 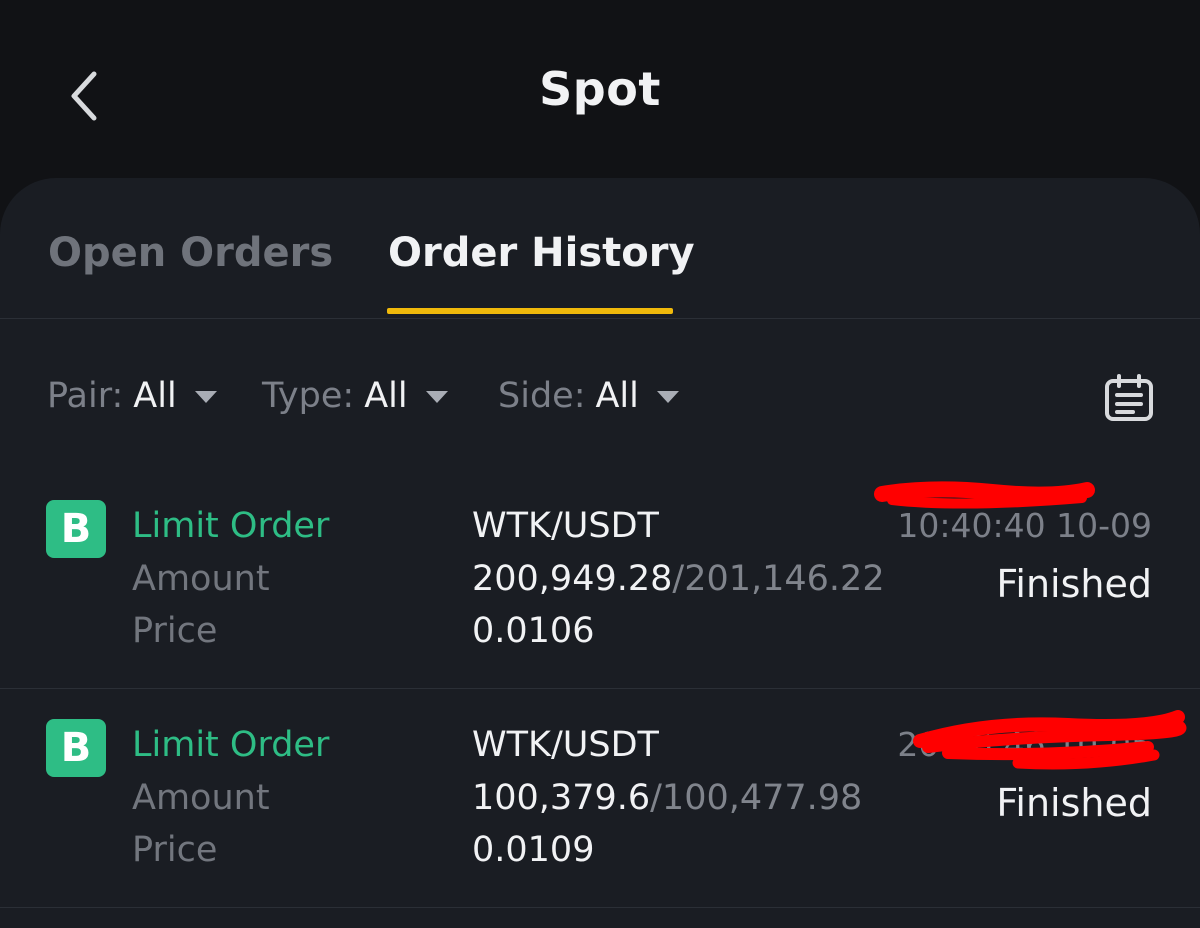 I want to click on order-time: 10:40:40 10-09, so click(x=1024, y=525).